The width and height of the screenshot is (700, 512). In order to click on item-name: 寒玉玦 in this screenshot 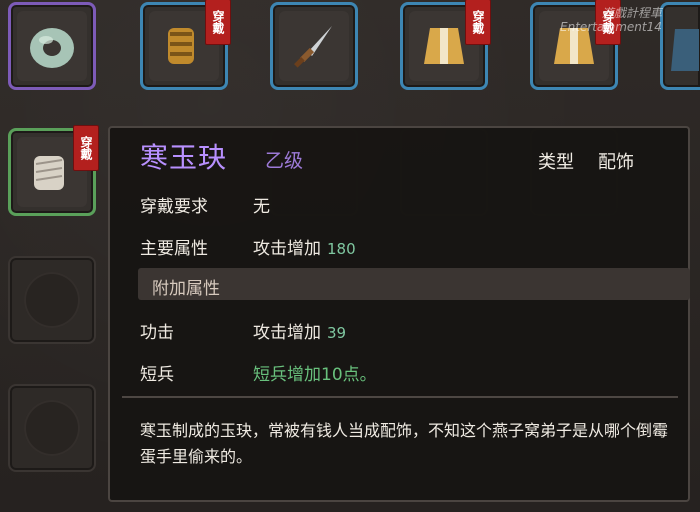, I will do `click(184, 157)`.